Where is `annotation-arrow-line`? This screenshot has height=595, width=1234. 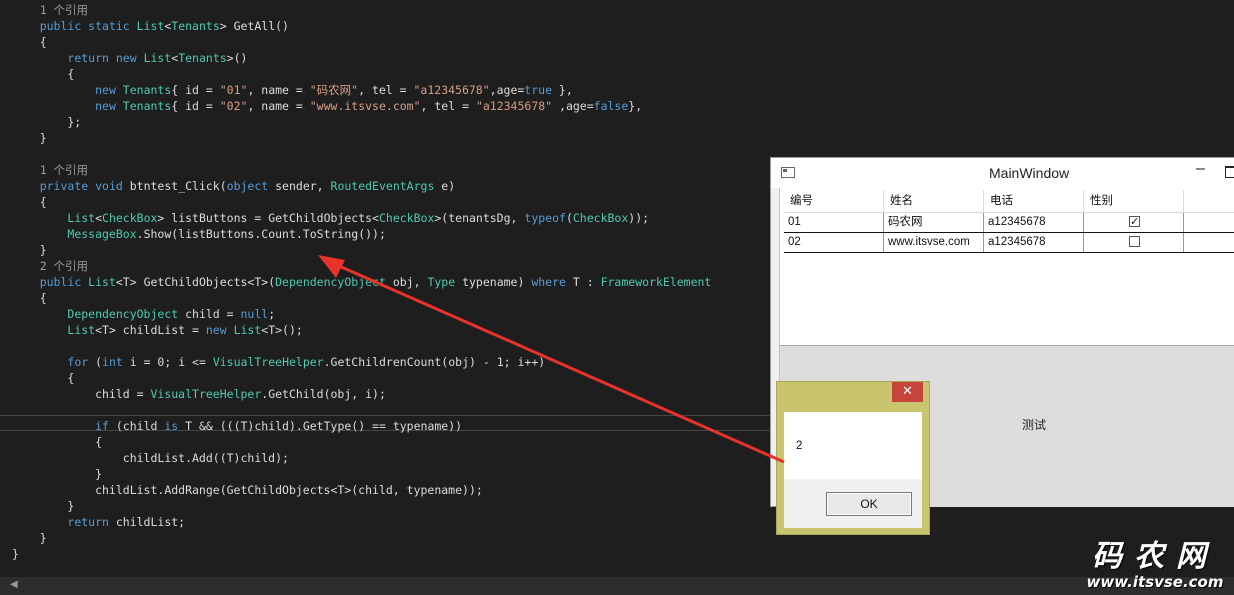 annotation-arrow-line is located at coordinates (557, 362).